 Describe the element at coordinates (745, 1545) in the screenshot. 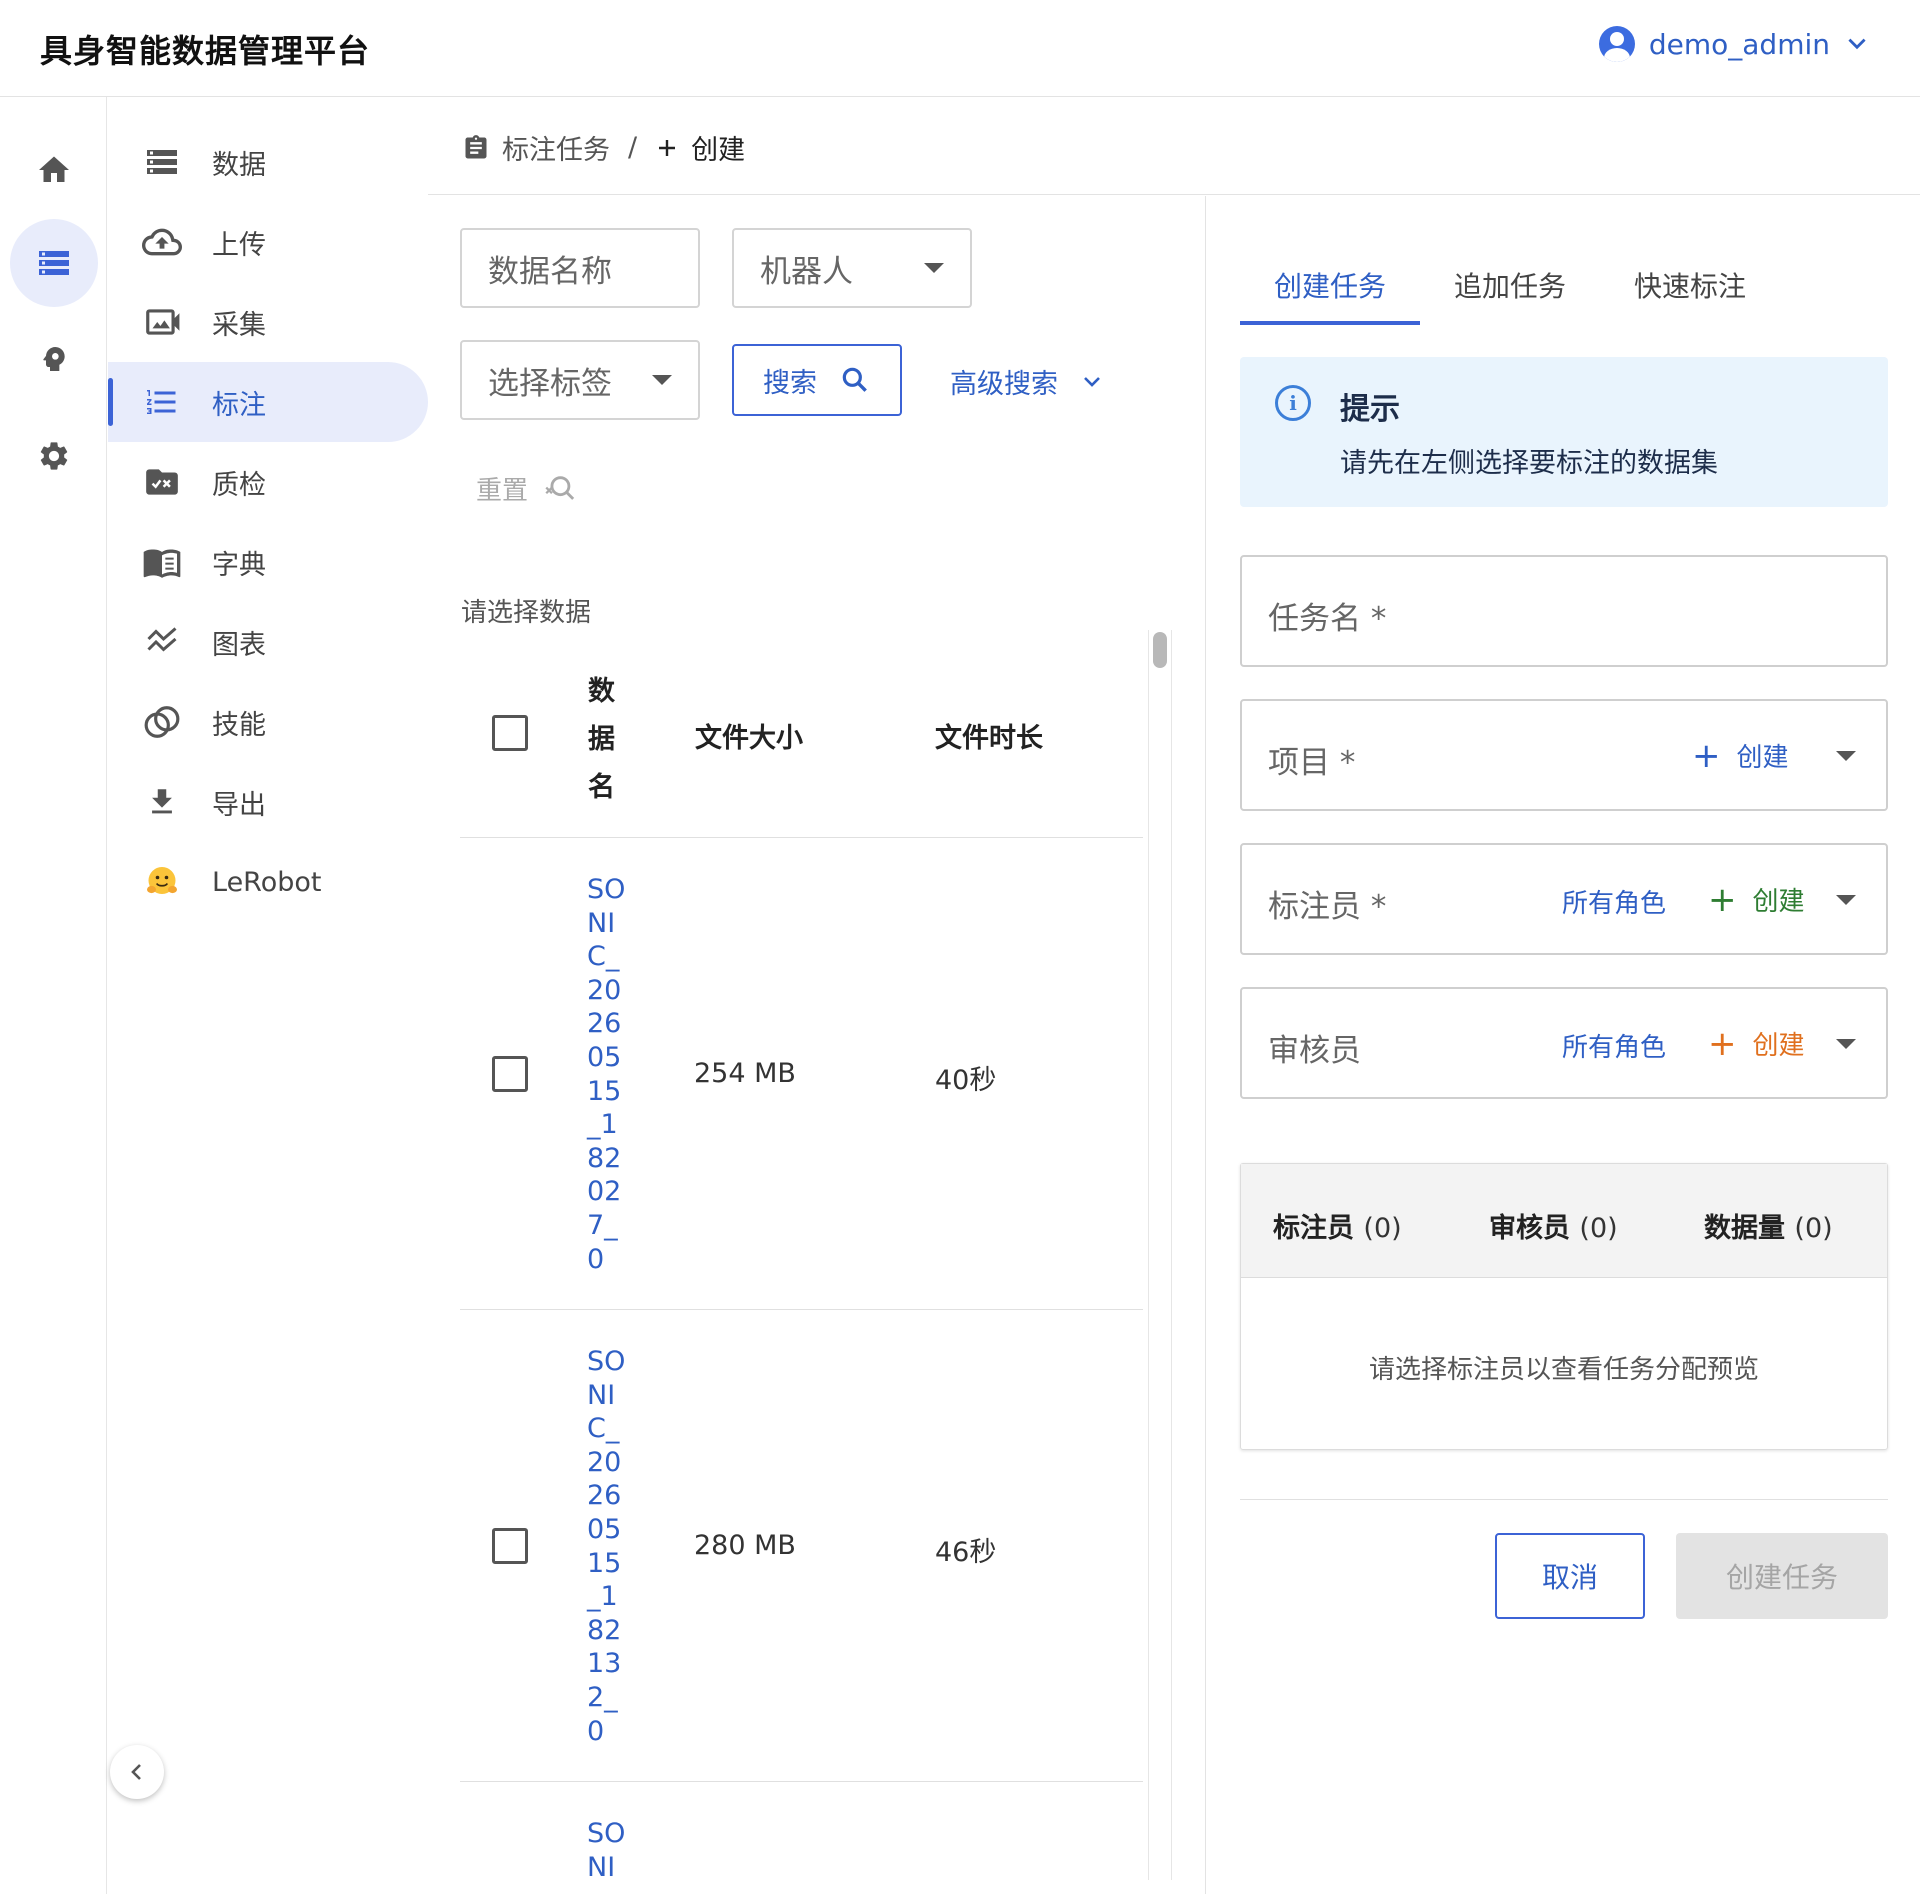

I see `file-size: 280 MB` at that location.